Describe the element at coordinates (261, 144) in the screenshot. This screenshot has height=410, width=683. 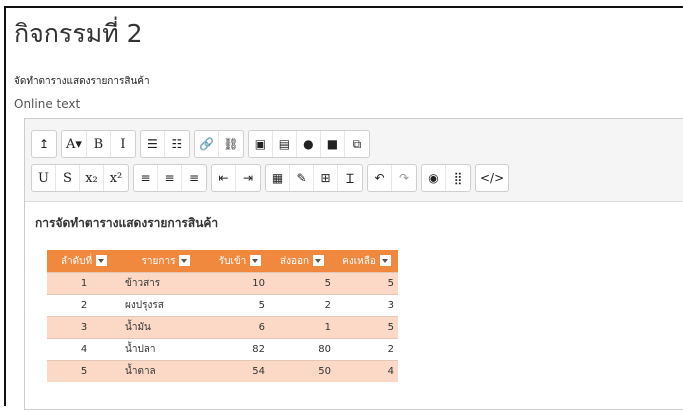
I see `image-icon: ▣` at that location.